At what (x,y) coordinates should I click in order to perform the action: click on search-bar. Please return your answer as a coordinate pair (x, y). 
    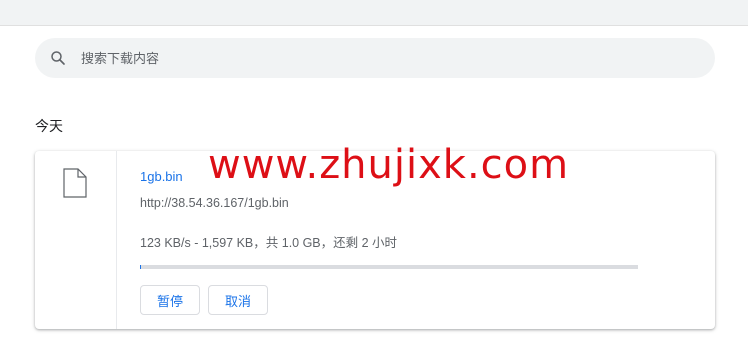
    Looking at the image, I should click on (375, 58).